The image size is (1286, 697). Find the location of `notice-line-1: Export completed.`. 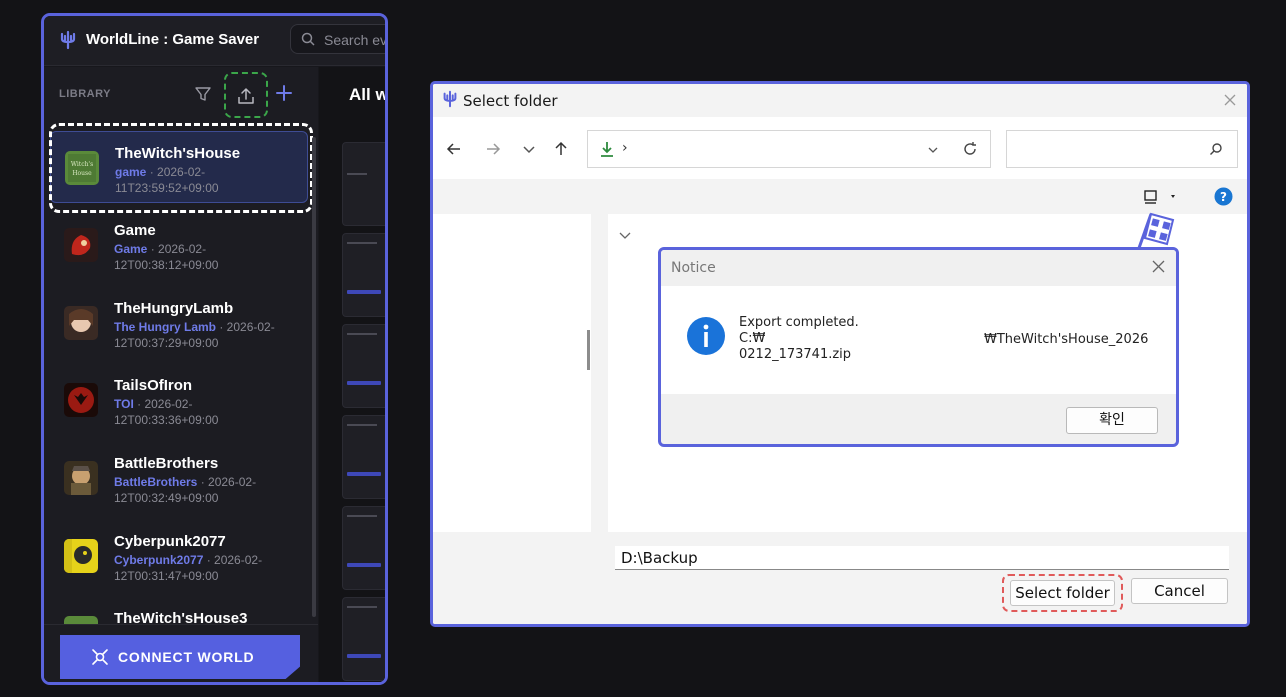

notice-line-1: Export completed. is located at coordinates (799, 322).